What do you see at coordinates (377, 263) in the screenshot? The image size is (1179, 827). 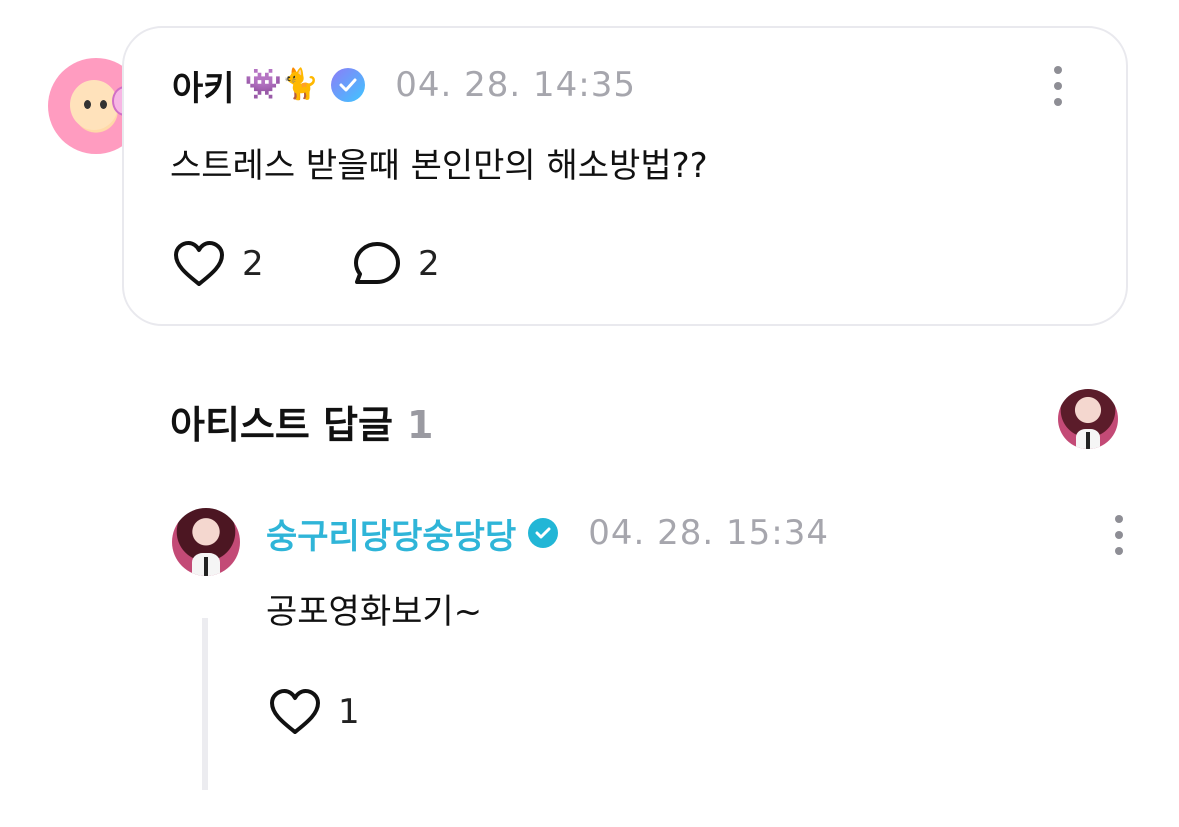 I see `speech-bubble-icon` at bounding box center [377, 263].